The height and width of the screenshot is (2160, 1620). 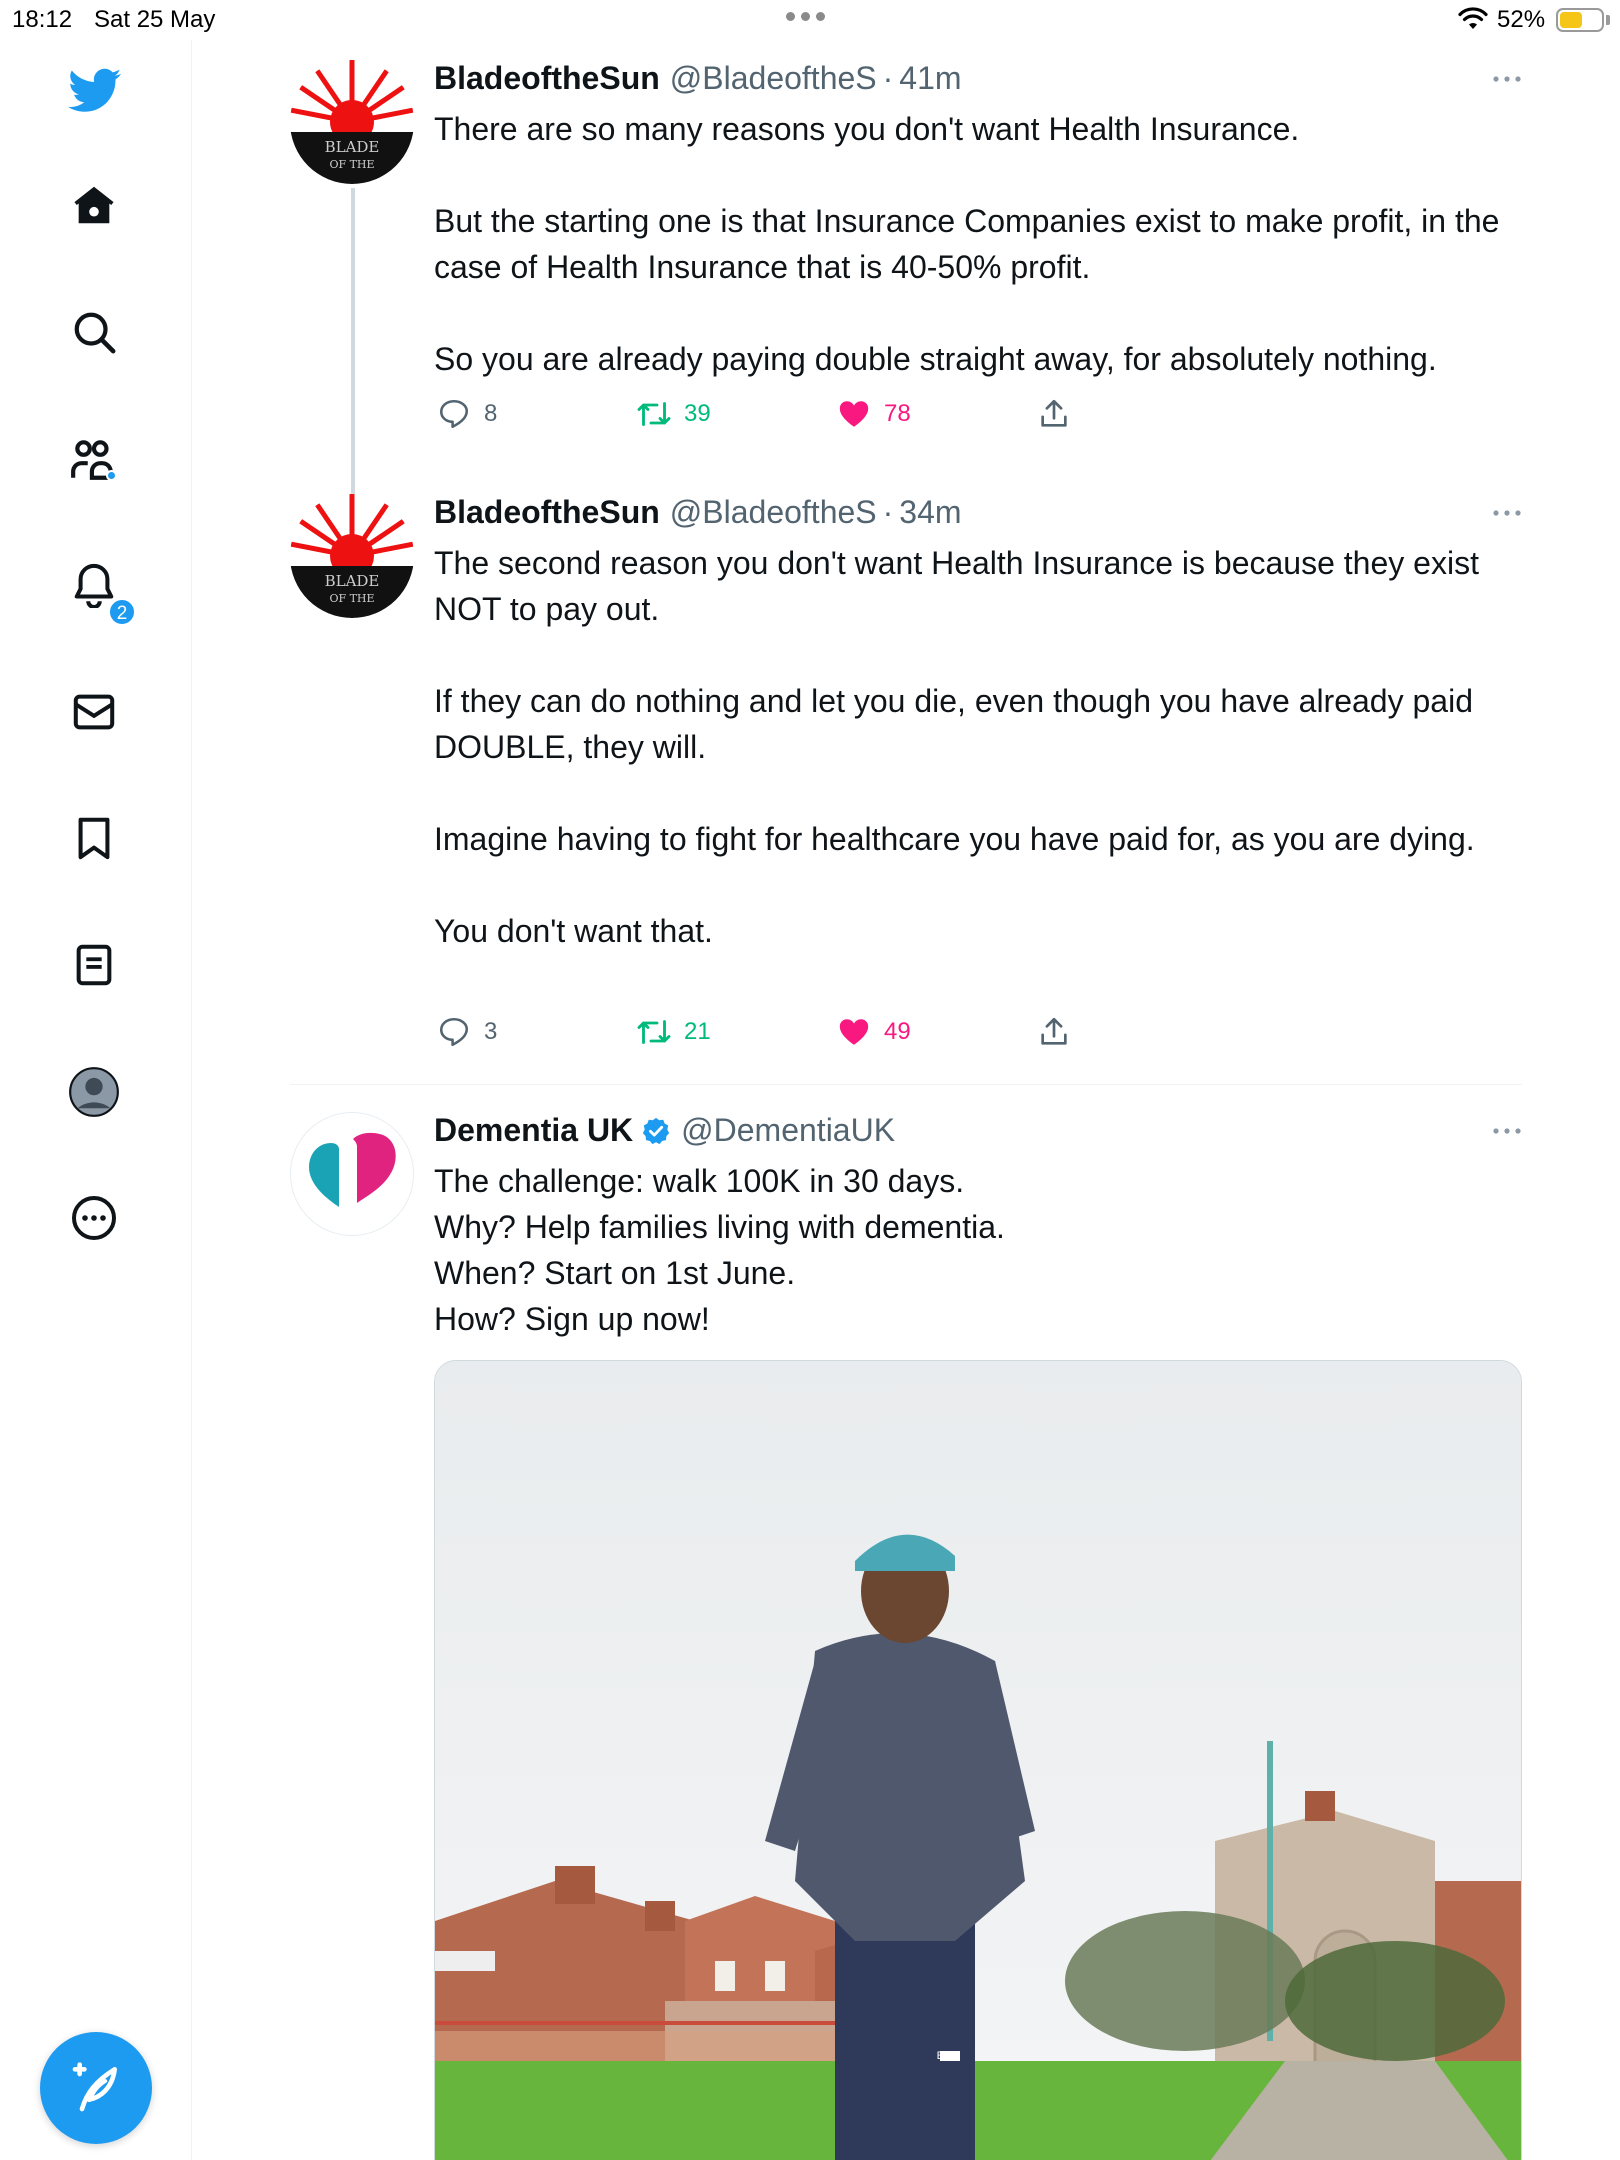 What do you see at coordinates (805, 16) in the screenshot?
I see `multitasking-dots-icon` at bounding box center [805, 16].